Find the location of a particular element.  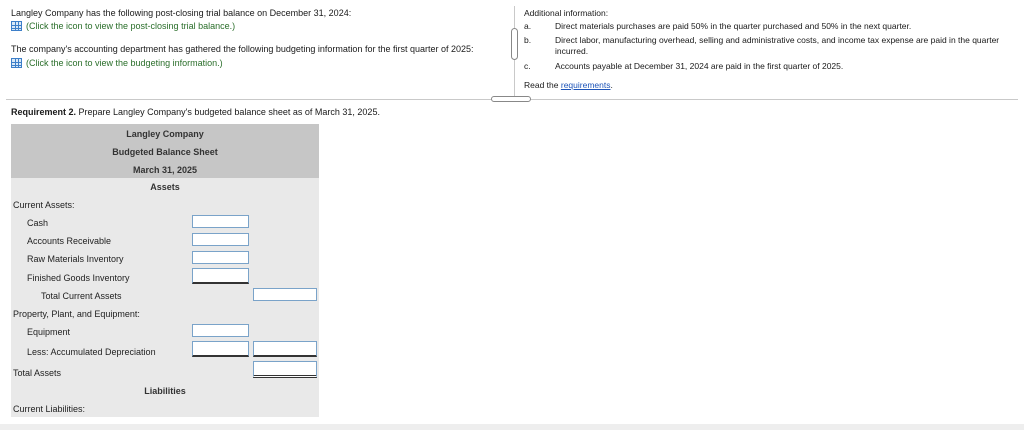

total-current-assets-label: Total Current Assets is located at coordinates (81, 296).